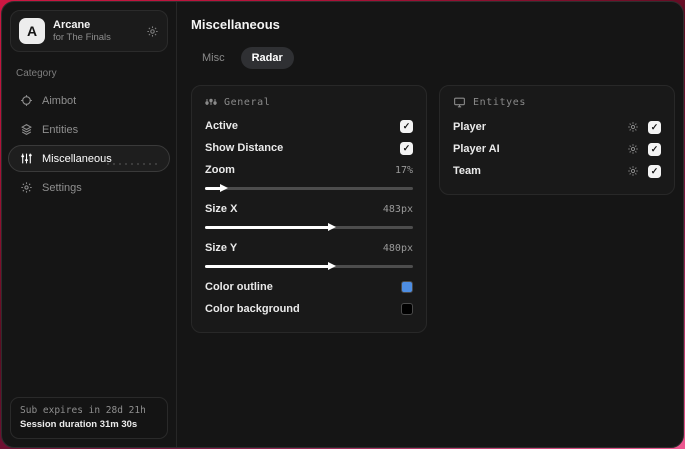  What do you see at coordinates (26, 100) in the screenshot?
I see `crosshair-icon` at bounding box center [26, 100].